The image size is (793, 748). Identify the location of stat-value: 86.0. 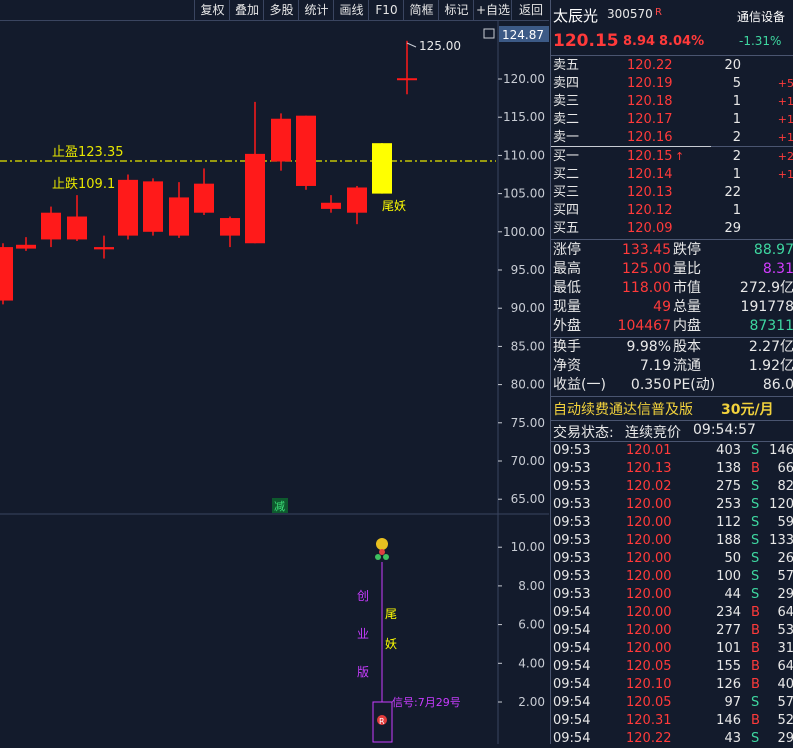
(777, 385).